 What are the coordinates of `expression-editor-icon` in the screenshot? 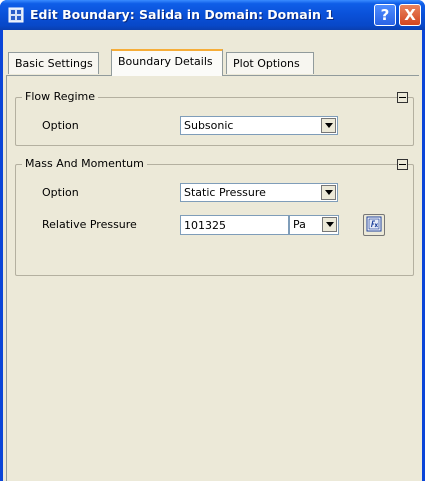 It's located at (374, 225).